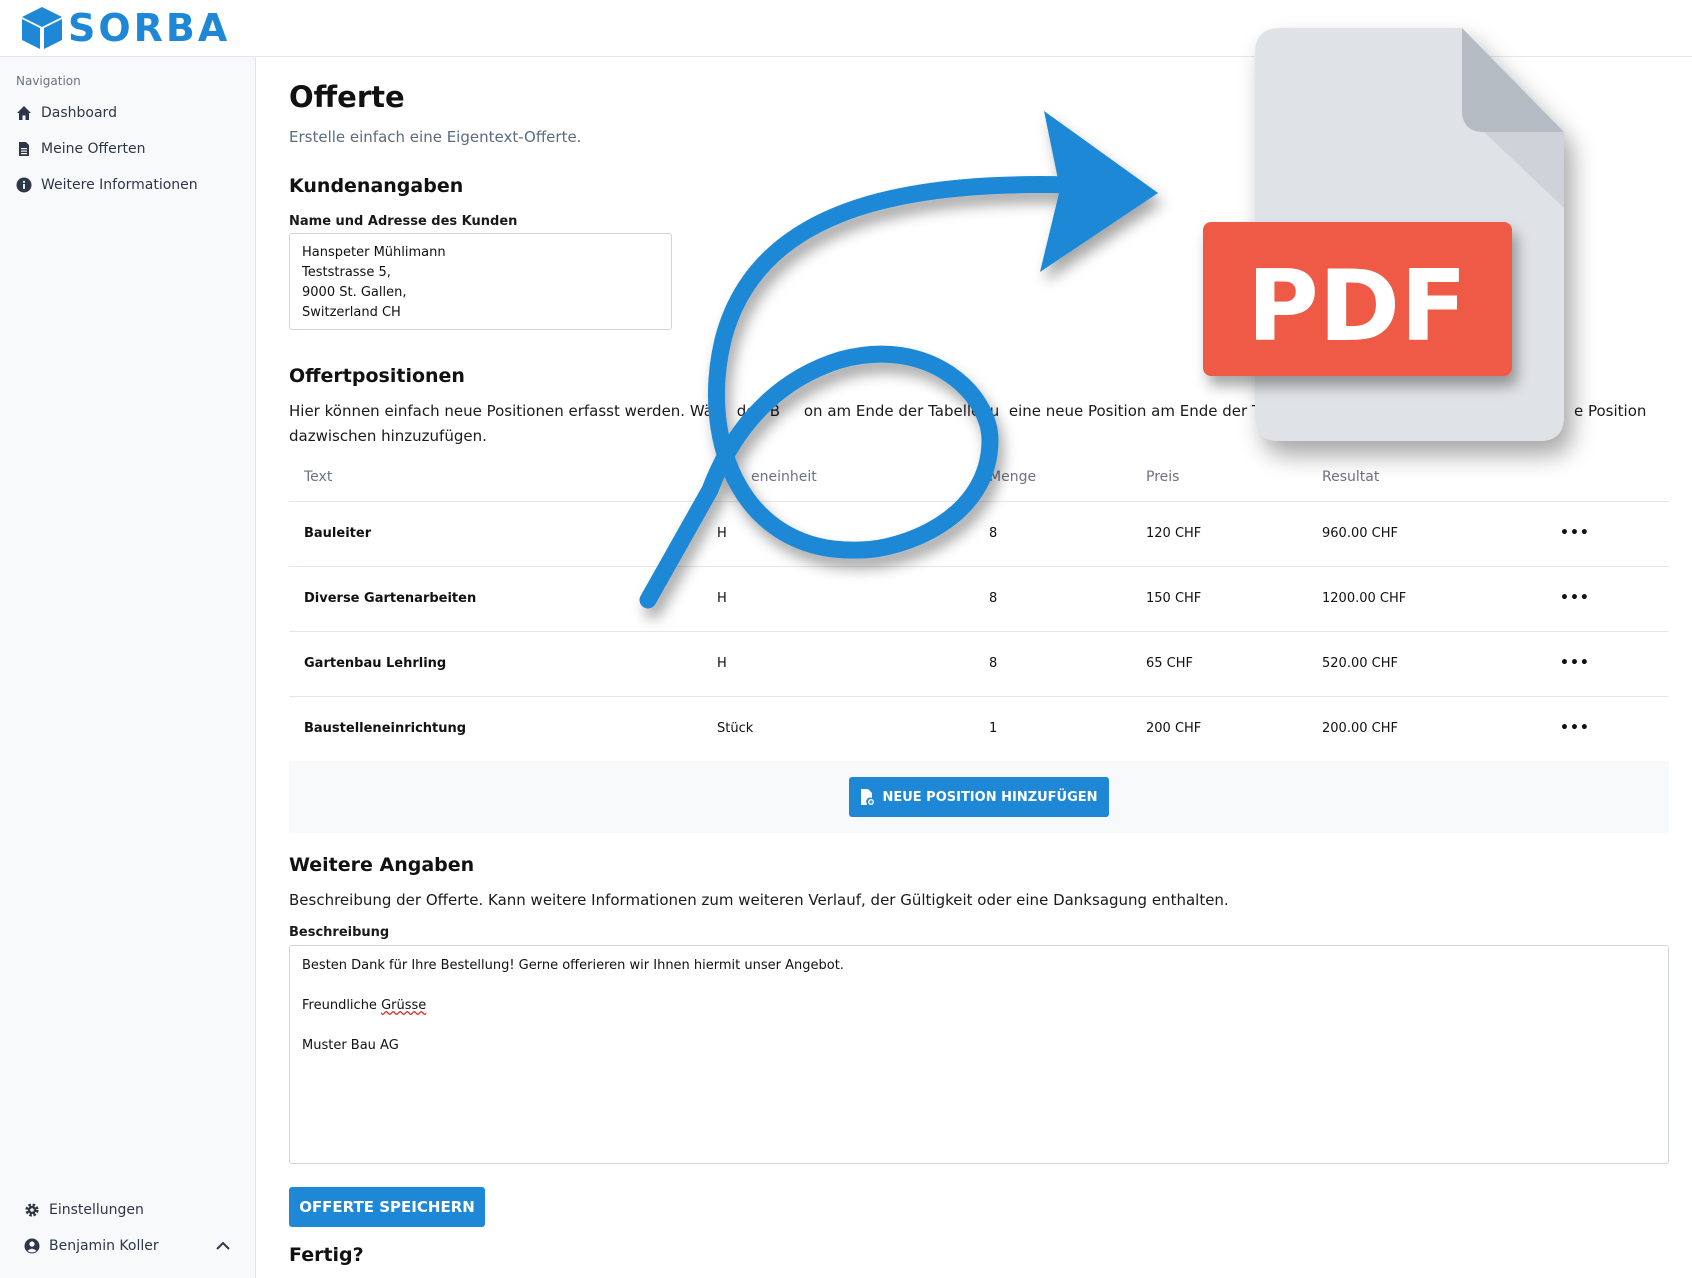  Describe the element at coordinates (79, 113) in the screenshot. I see `sidebar-item-label: Dashboard` at that location.